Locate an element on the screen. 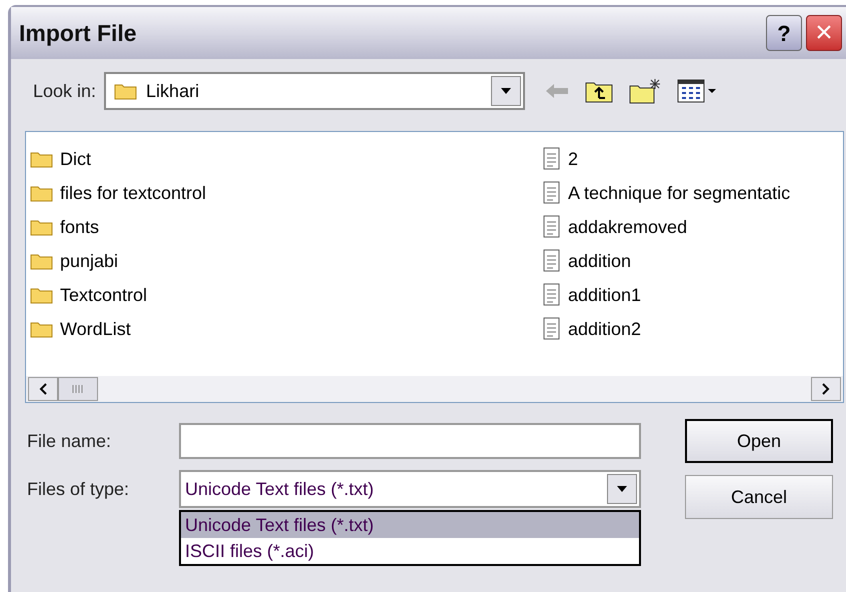  folder-item: Dict is located at coordinates (286, 159).